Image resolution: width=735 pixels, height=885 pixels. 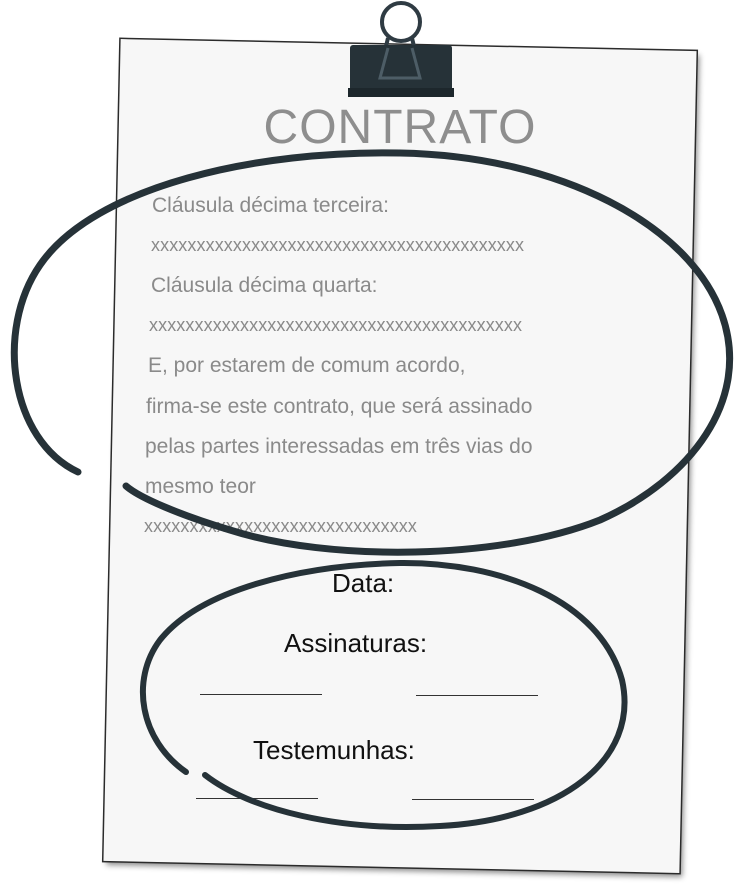 What do you see at coordinates (363, 583) in the screenshot?
I see `date-label: Data:` at bounding box center [363, 583].